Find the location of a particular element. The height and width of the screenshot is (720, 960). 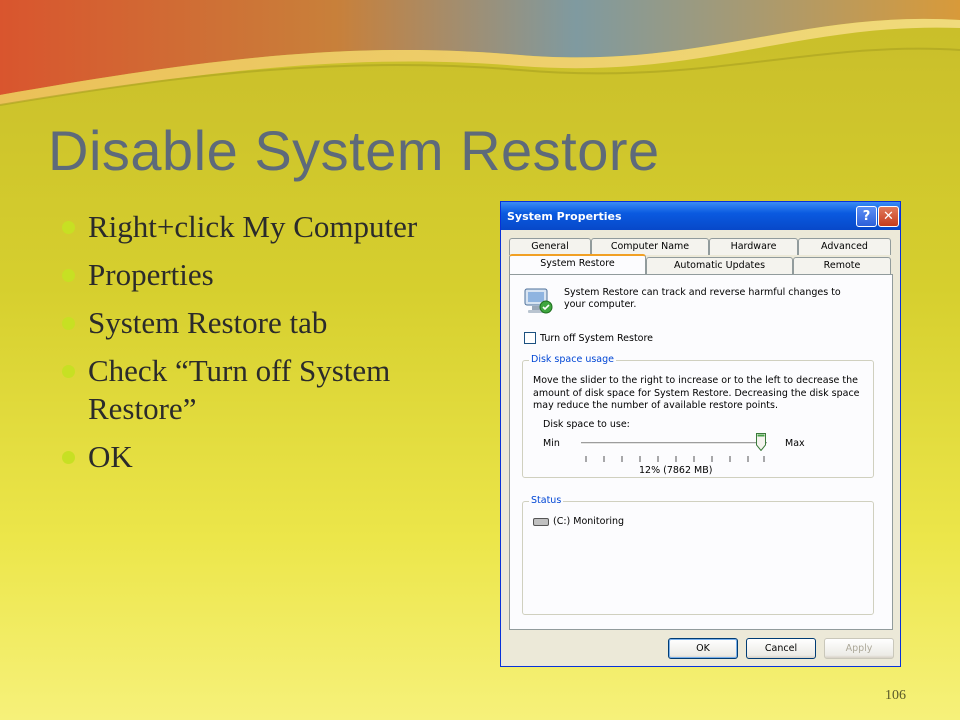

slide-title: Disable System Restore is located at coordinates (354, 150).